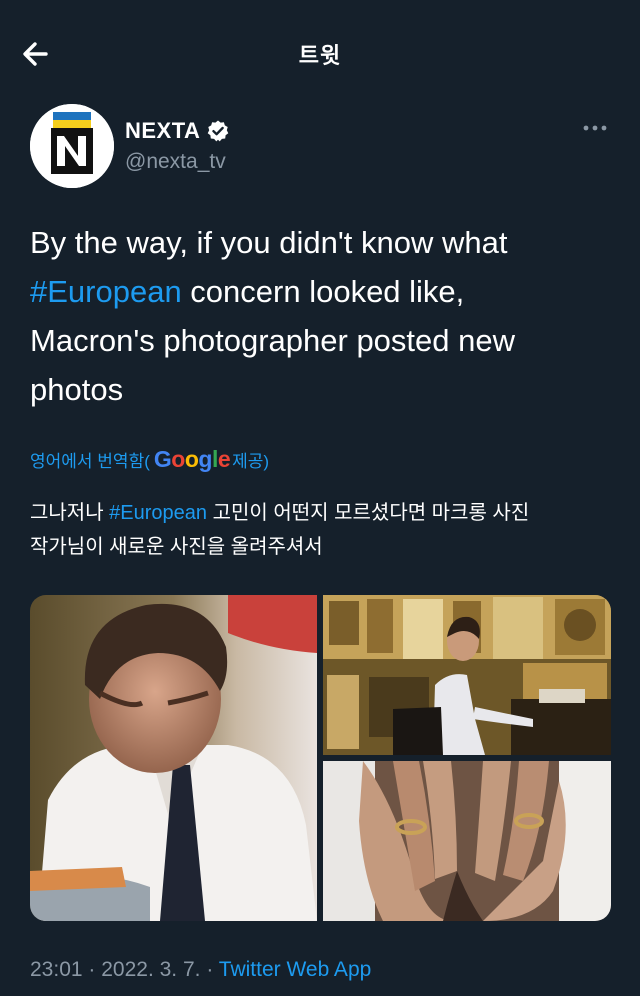 The width and height of the screenshot is (640, 996). I want to click on translate-prefix: 영어에서 번역함(, so click(90, 461).